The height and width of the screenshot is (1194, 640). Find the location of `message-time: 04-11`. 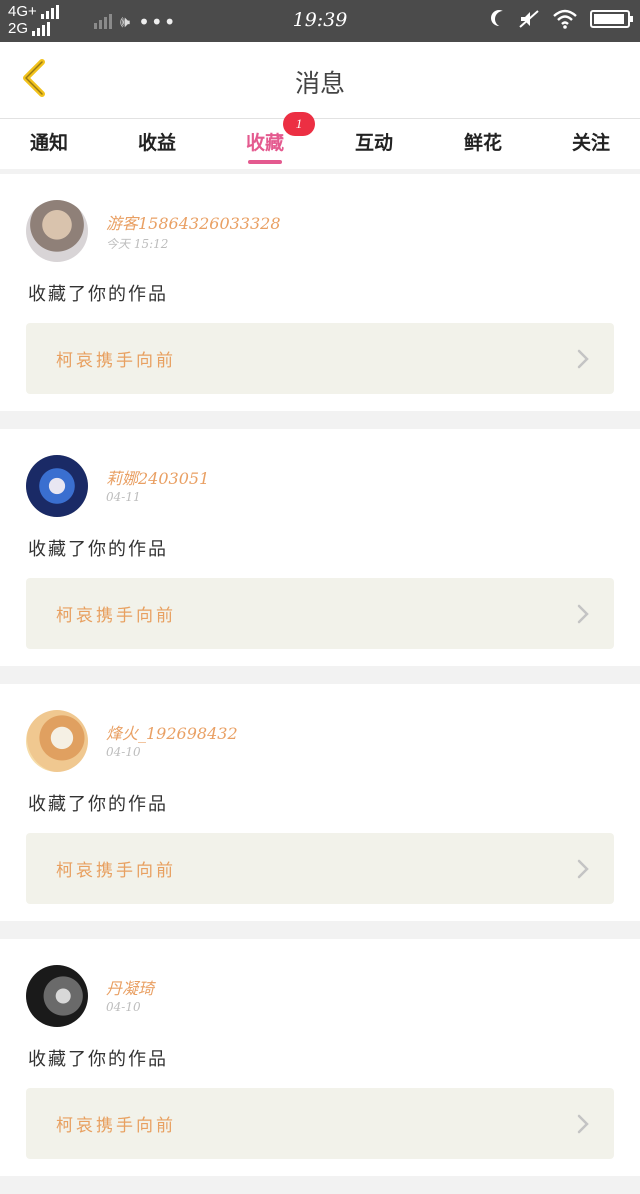

message-time: 04-11 is located at coordinates (123, 497).